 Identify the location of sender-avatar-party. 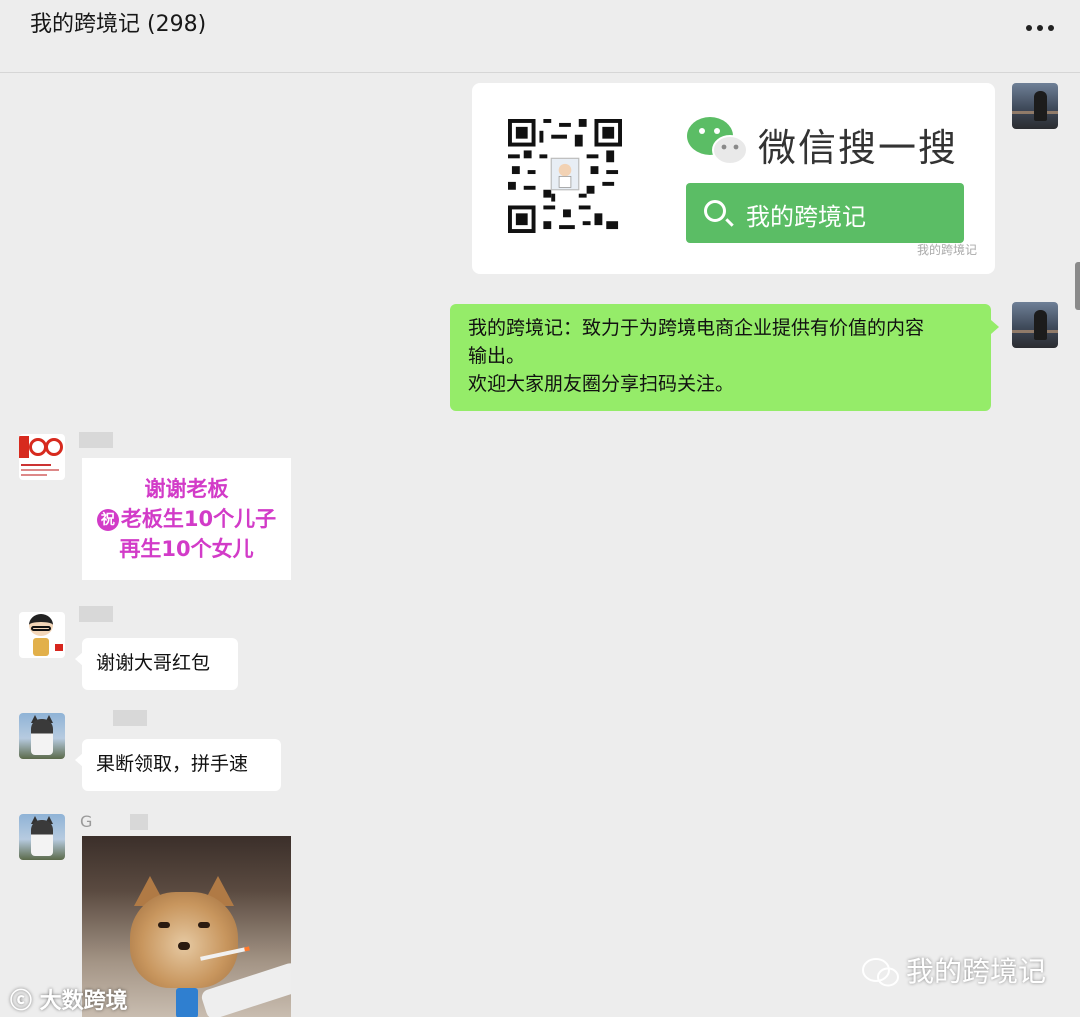
(42, 457).